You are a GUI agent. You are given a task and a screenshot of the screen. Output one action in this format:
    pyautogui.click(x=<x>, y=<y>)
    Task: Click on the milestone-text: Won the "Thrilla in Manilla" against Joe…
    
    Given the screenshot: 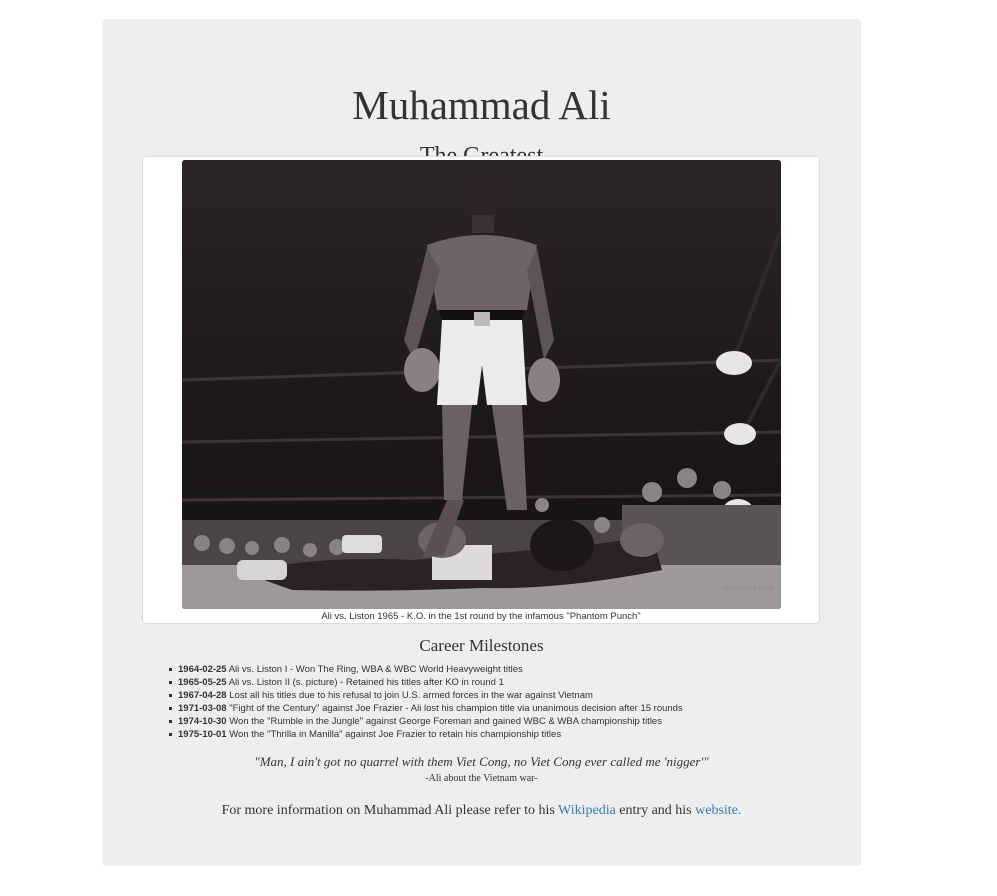 What is the action you would take?
    pyautogui.click(x=394, y=734)
    